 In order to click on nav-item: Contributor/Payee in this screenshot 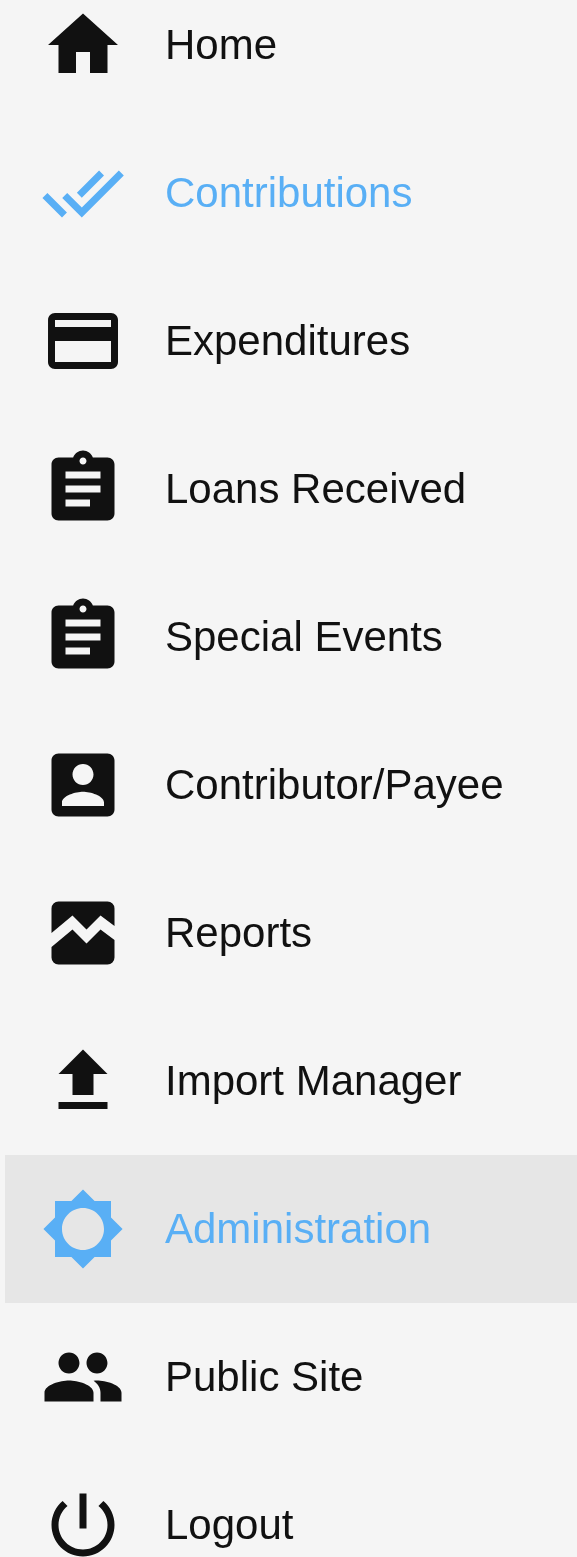, I will do `click(291, 785)`.